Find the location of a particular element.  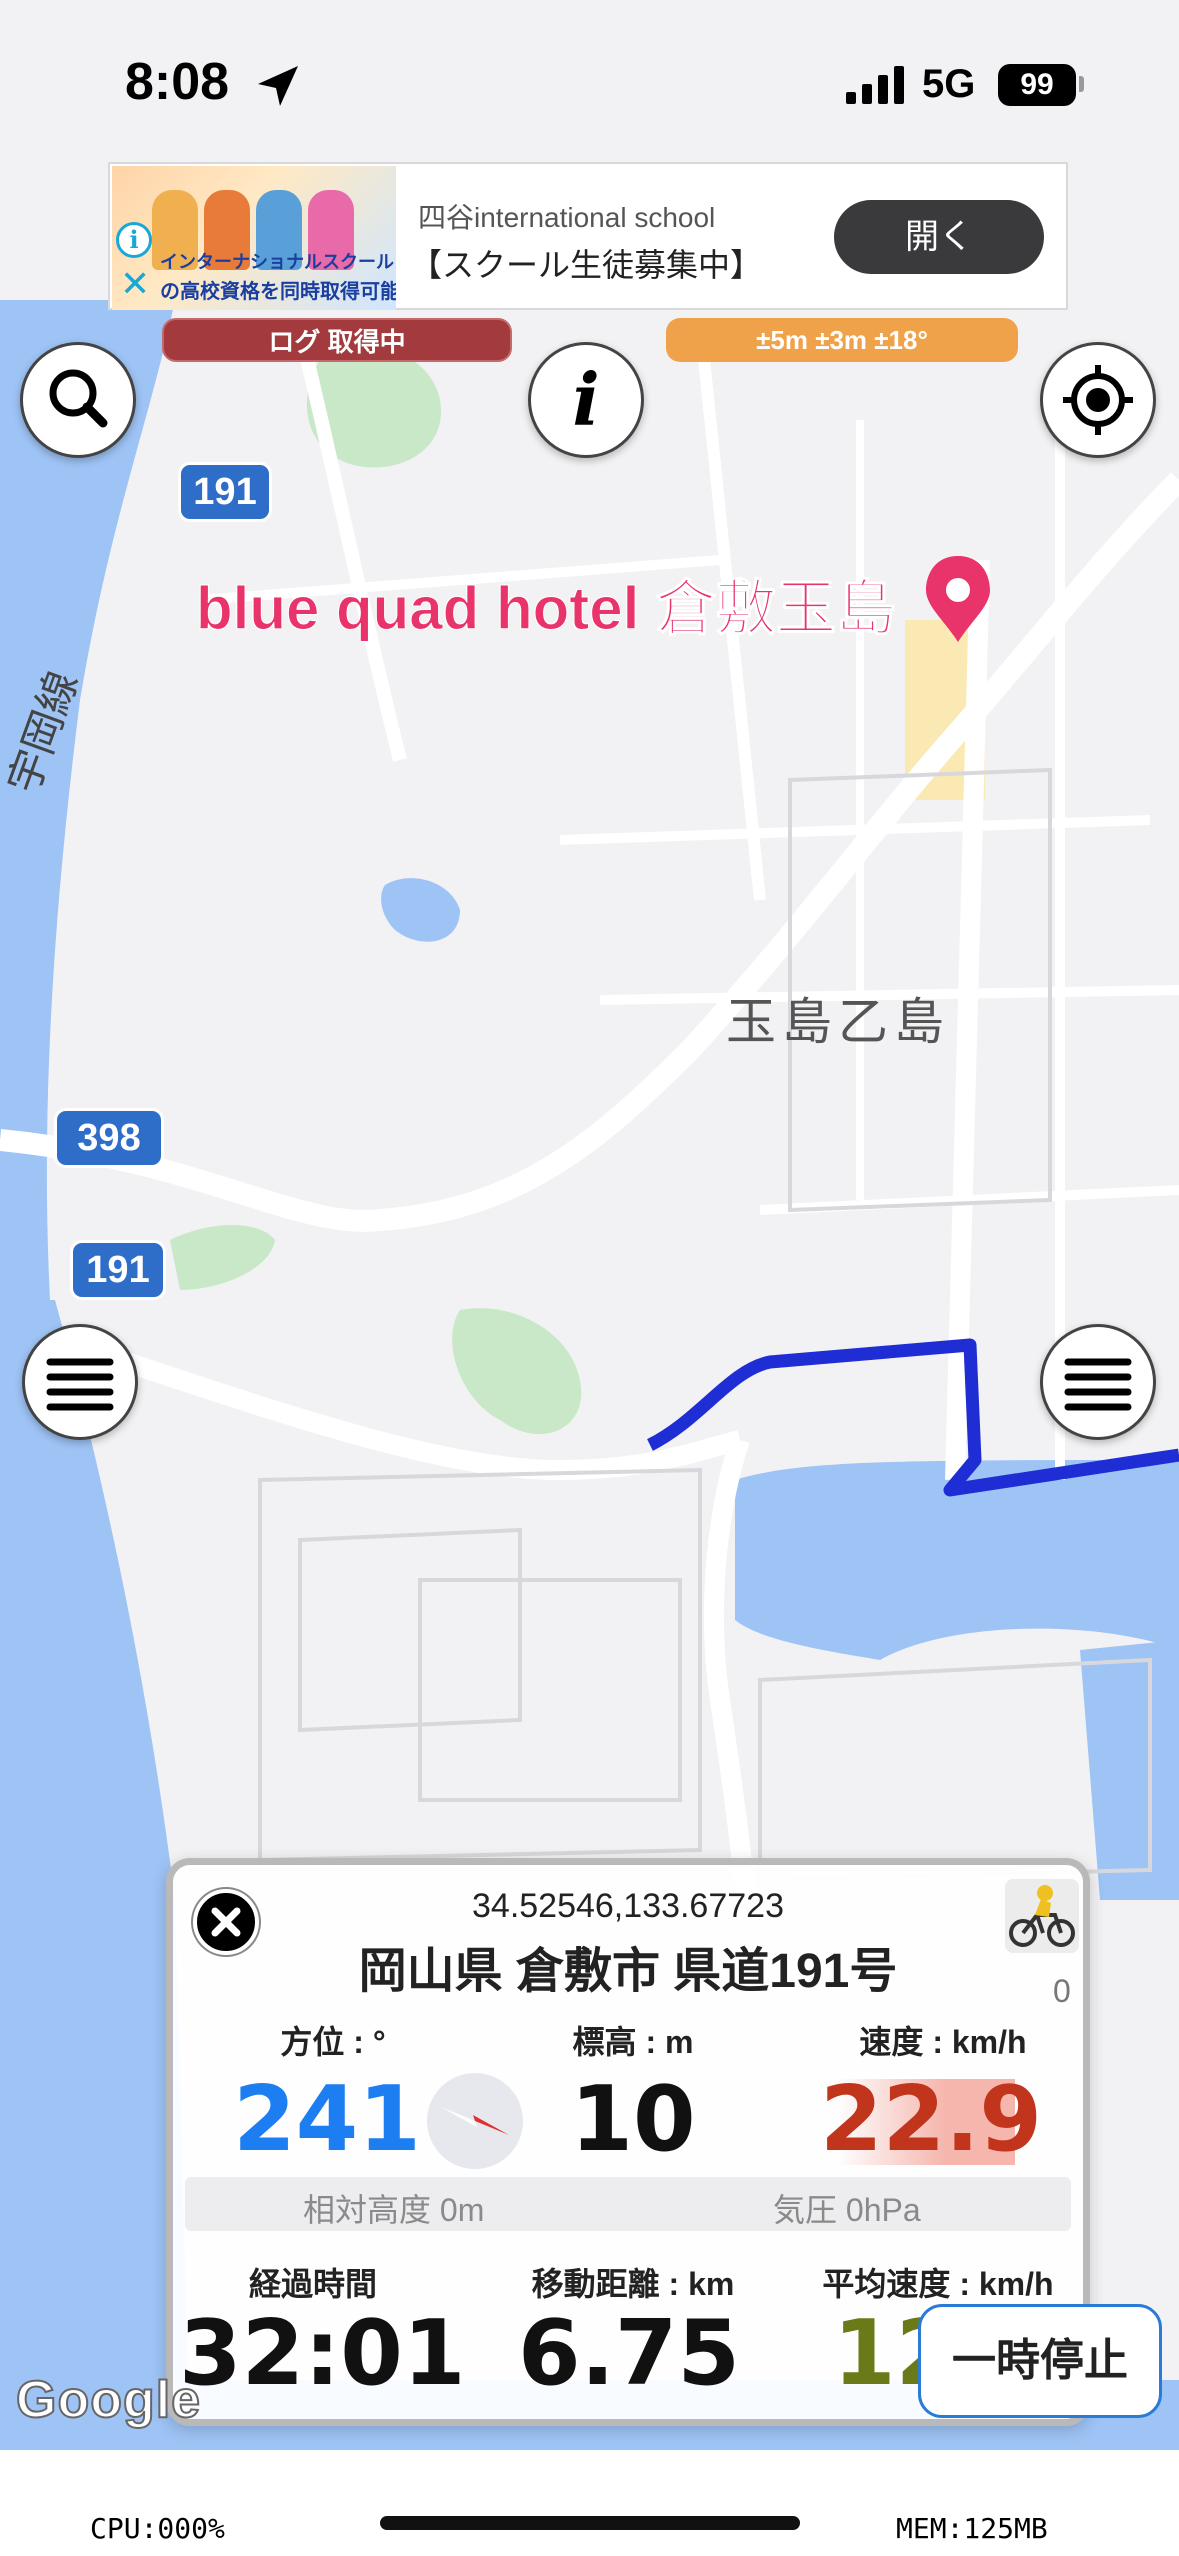

avg-speed-label: 平均速度 : km/h is located at coordinates (938, 2284).